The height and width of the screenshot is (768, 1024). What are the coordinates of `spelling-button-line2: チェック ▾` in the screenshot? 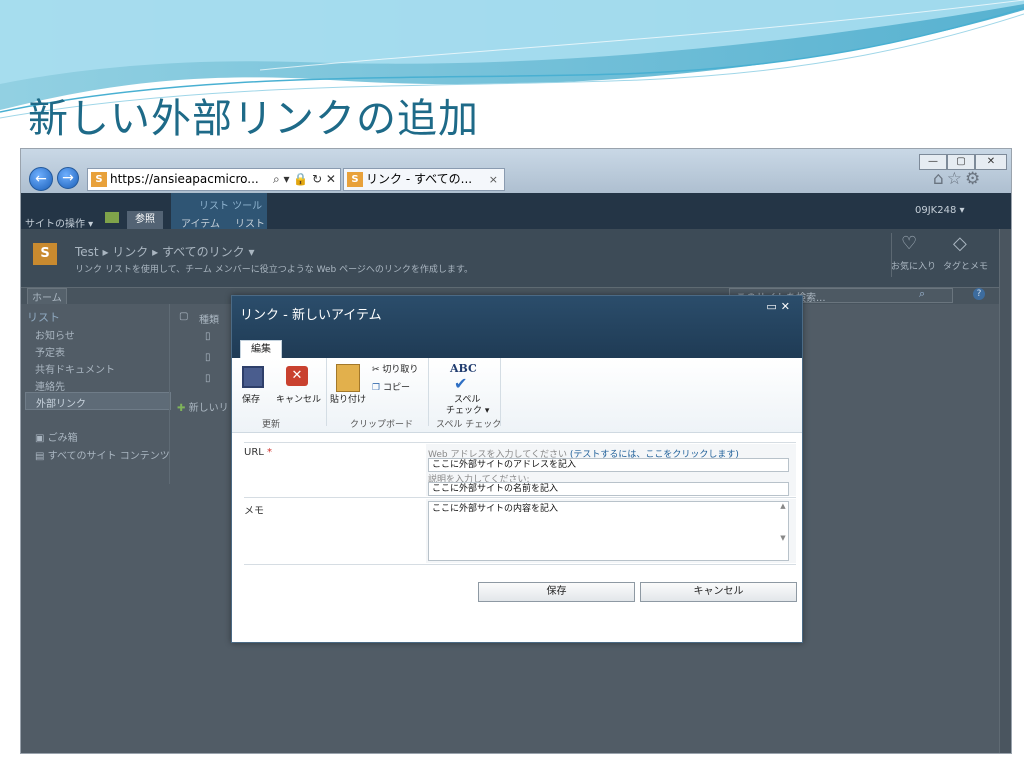 It's located at (467, 409).